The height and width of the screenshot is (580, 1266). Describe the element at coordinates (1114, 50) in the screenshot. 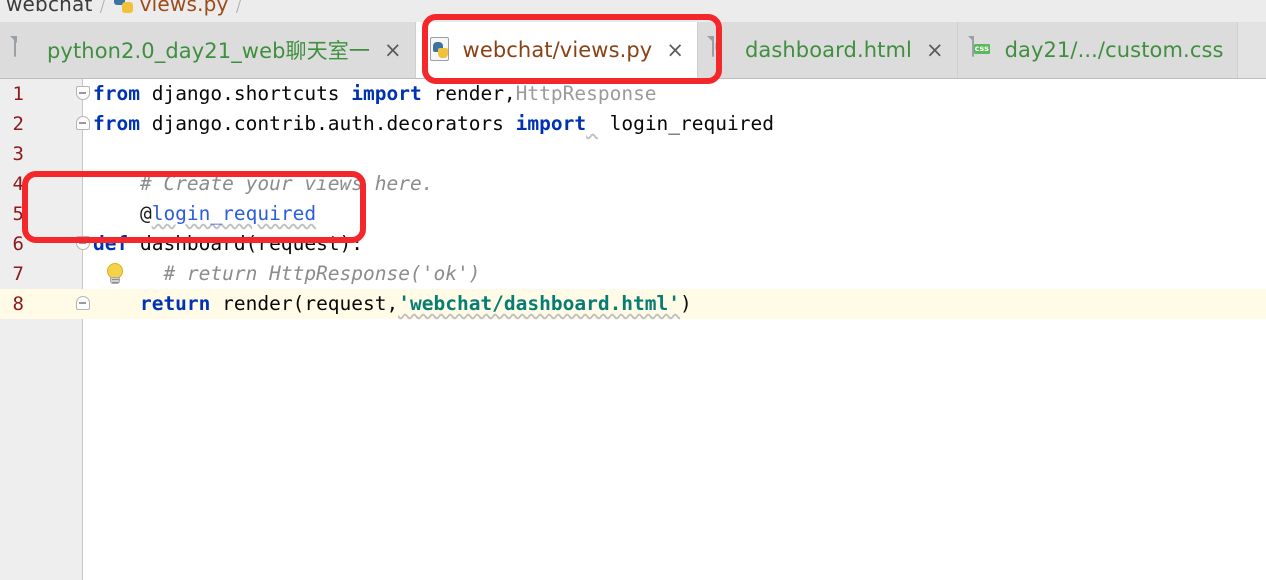

I see `tab-label: day21/.../custom.css` at that location.